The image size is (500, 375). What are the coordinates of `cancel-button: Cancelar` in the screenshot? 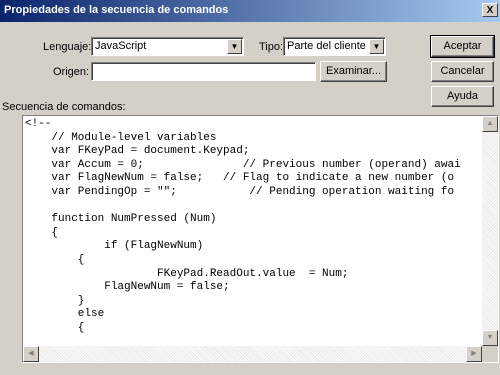 It's located at (462, 71).